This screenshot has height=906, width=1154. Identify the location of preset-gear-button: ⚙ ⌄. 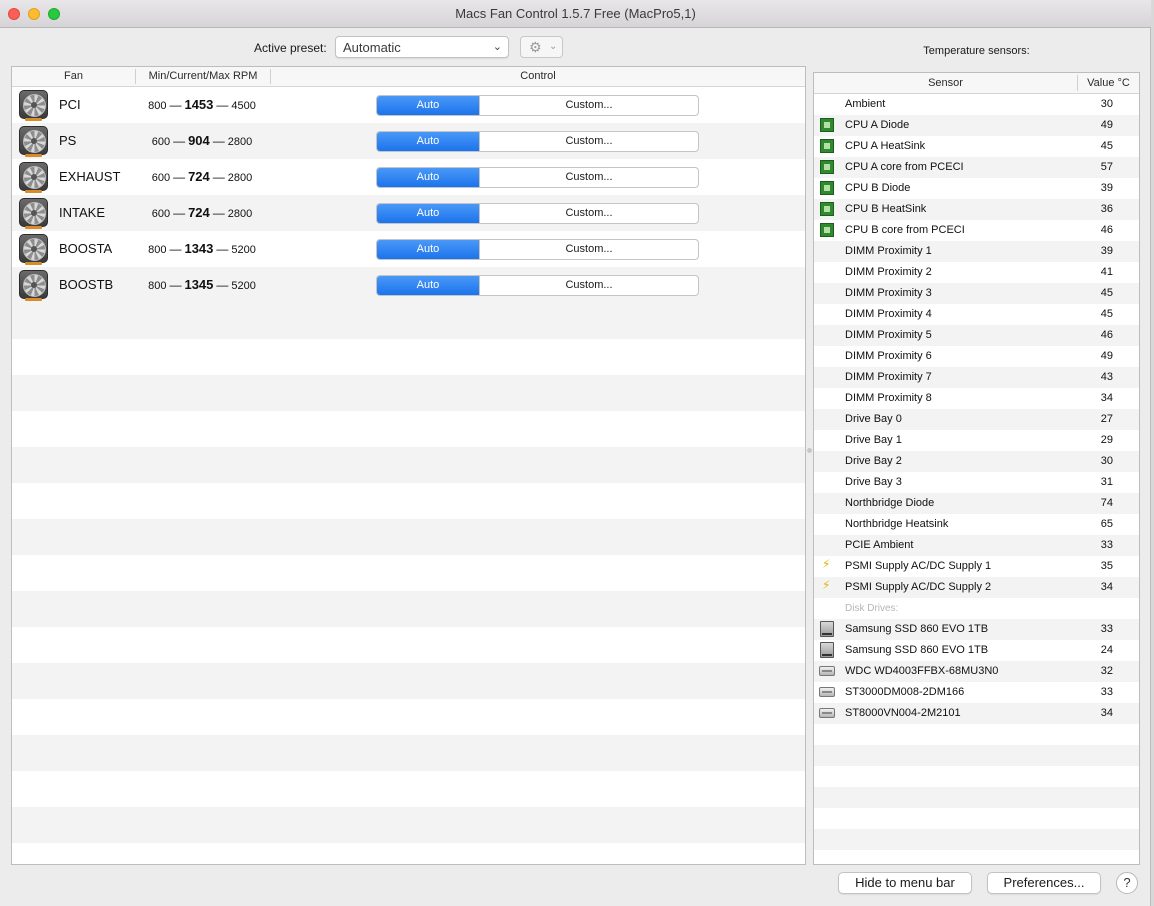
(541, 47).